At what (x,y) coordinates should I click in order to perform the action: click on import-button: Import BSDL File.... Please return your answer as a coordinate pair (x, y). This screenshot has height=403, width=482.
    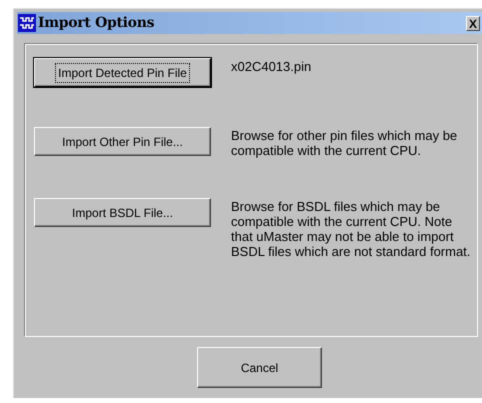
    Looking at the image, I should click on (122, 212).